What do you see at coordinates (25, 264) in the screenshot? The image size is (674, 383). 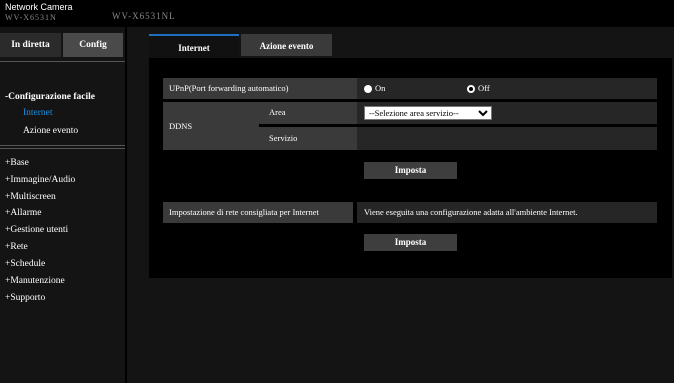 I see `sidebar-item-schedule: +Schedule` at bounding box center [25, 264].